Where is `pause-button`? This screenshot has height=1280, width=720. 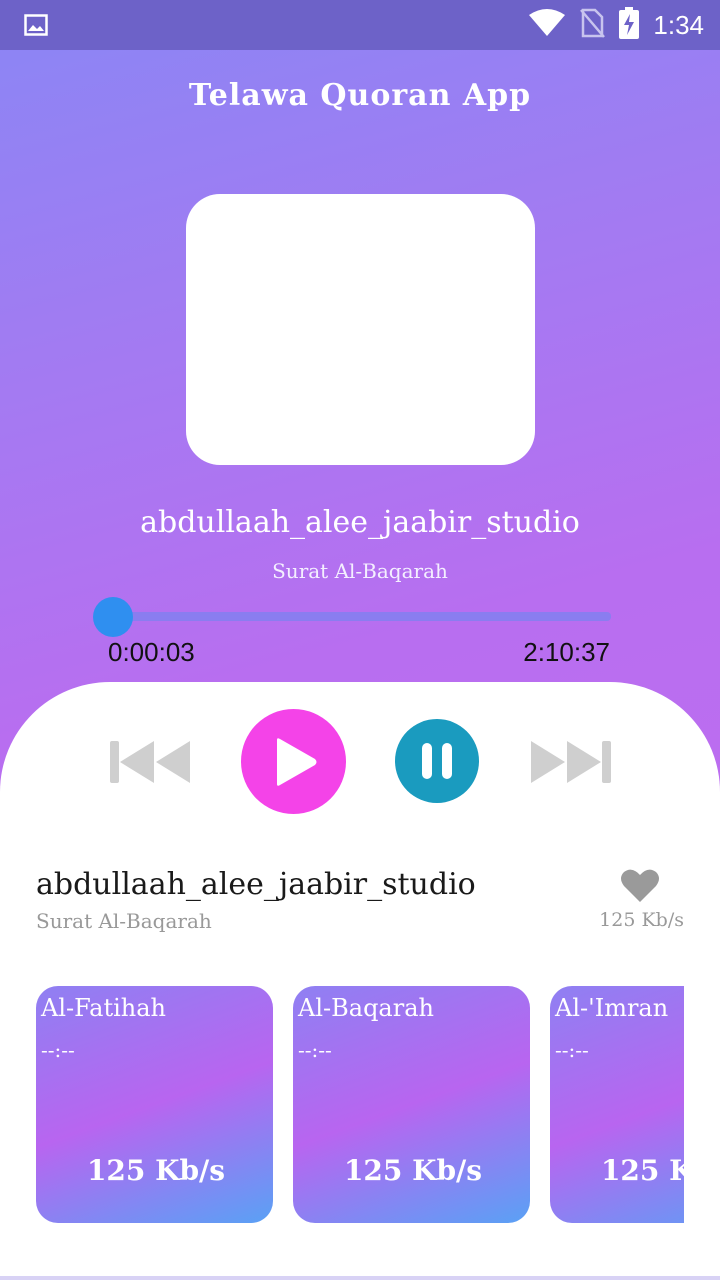
pause-button is located at coordinates (437, 761).